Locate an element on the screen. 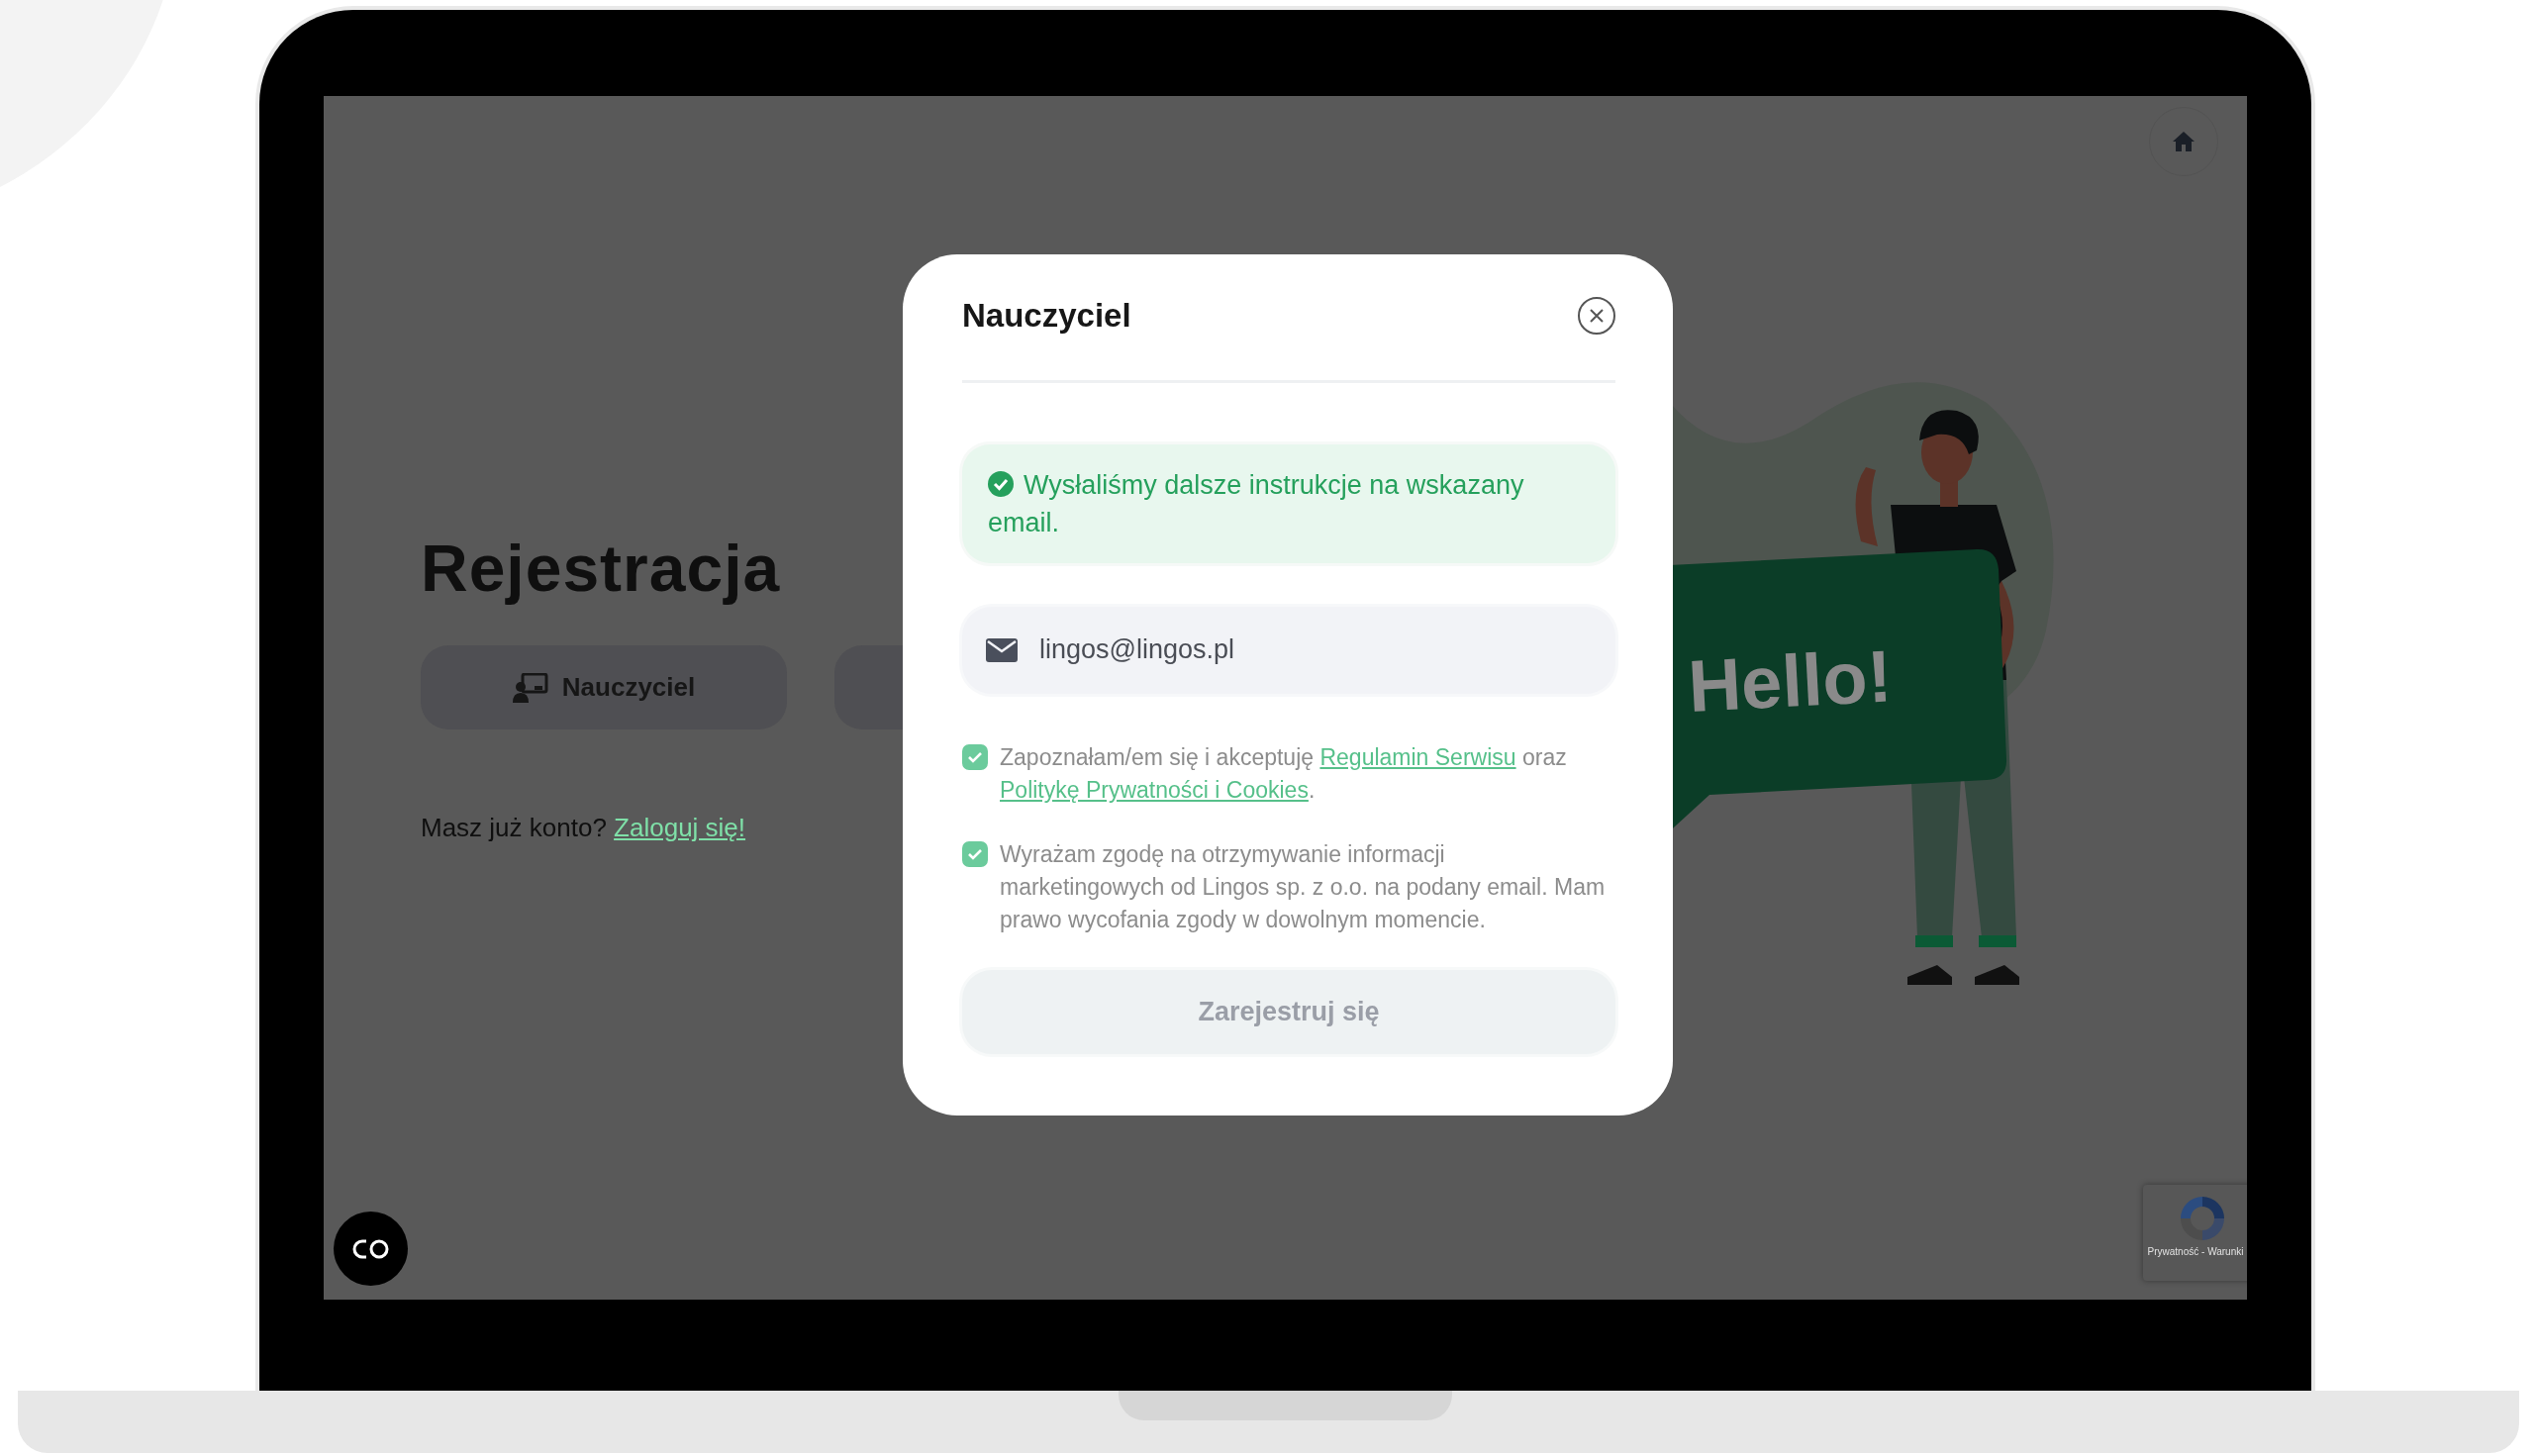 This screenshot has width=2537, height=1456. email-field: lingos@lingos.pl is located at coordinates (1288, 650).